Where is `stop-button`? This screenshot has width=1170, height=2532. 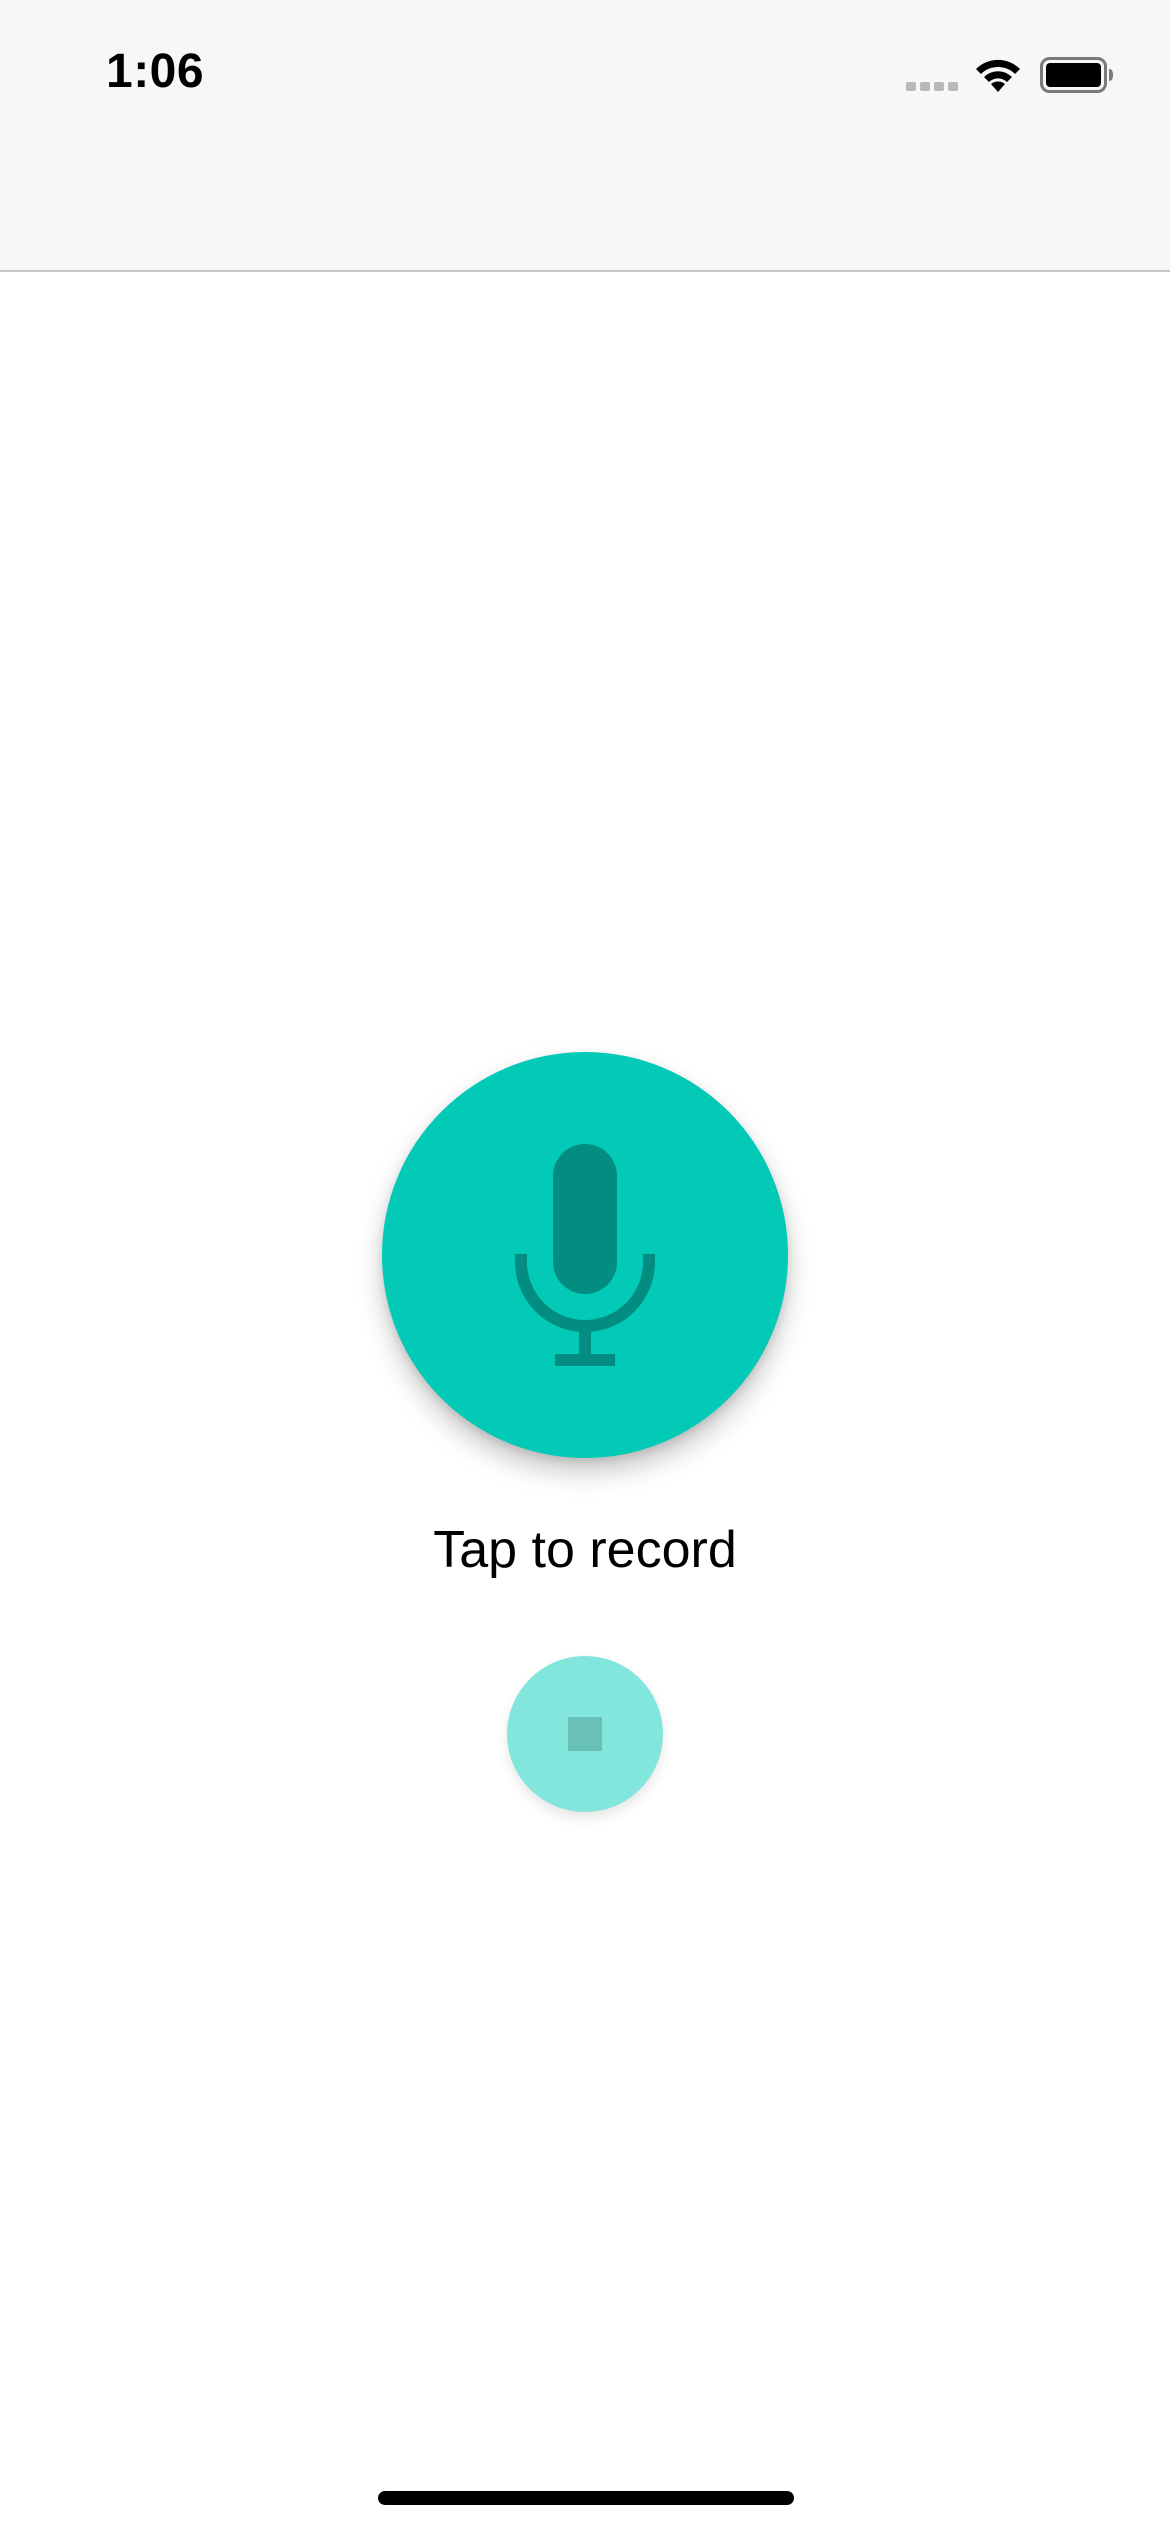
stop-button is located at coordinates (585, 1734).